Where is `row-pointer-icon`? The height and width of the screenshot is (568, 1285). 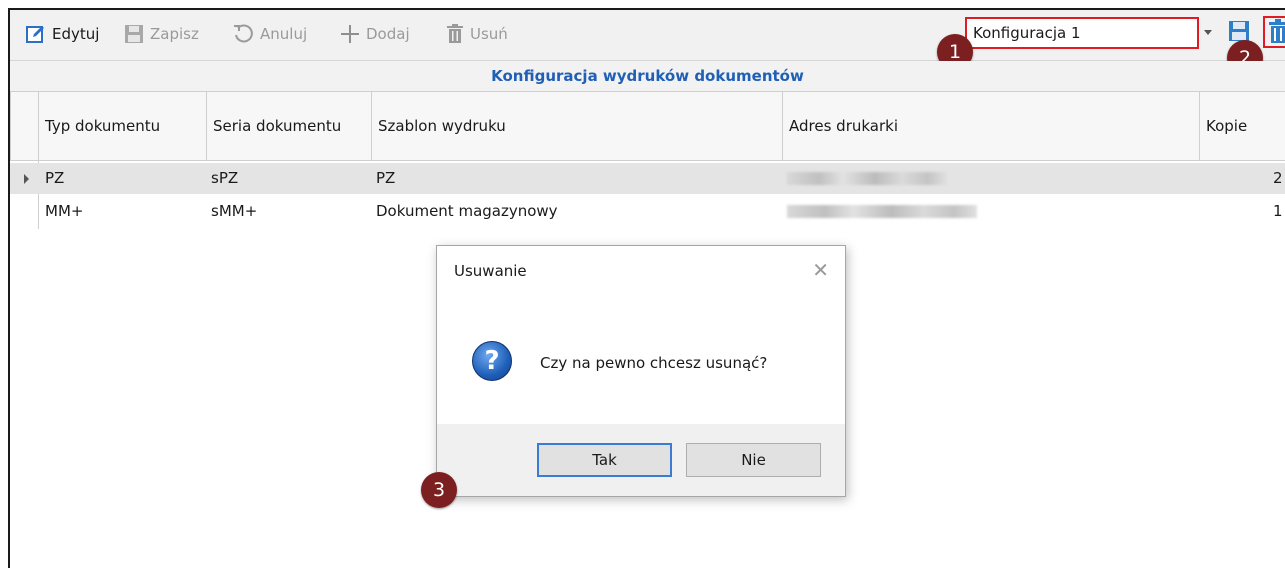 row-pointer-icon is located at coordinates (26, 179).